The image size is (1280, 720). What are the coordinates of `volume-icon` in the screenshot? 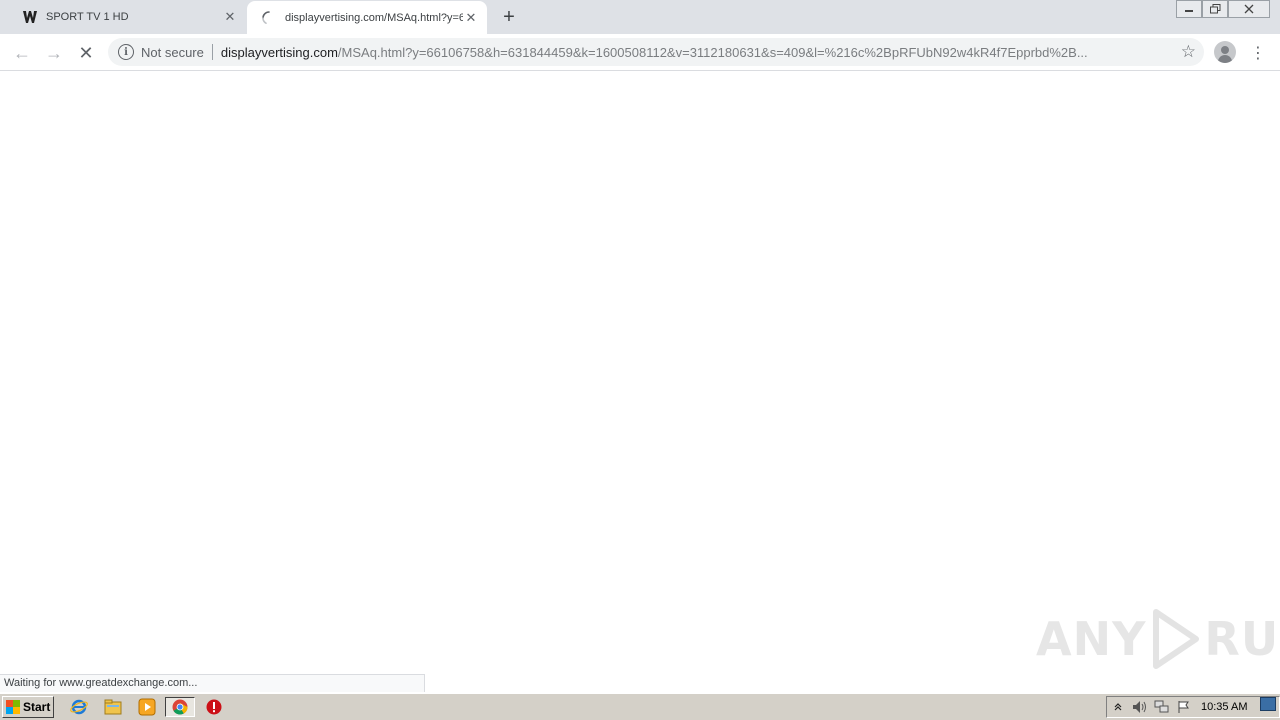 It's located at (1140, 707).